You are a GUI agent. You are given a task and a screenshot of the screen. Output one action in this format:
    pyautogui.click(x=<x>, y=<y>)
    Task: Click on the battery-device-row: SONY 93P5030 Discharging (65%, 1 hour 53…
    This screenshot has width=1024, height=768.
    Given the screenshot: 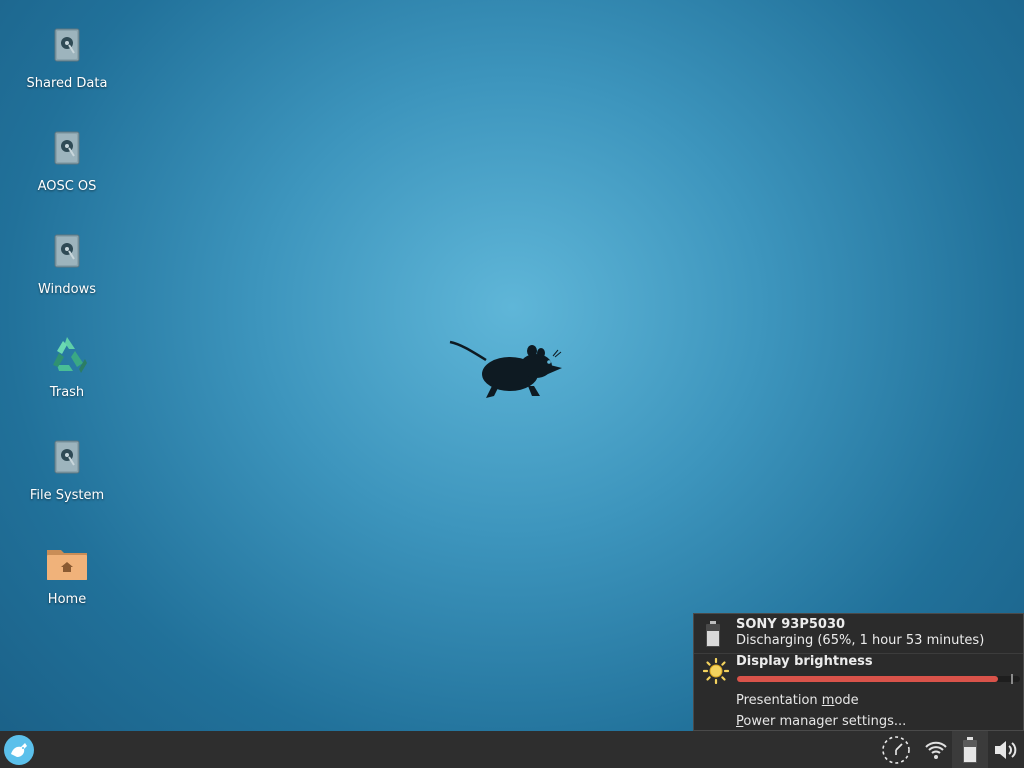 What is the action you would take?
    pyautogui.click(x=858, y=634)
    